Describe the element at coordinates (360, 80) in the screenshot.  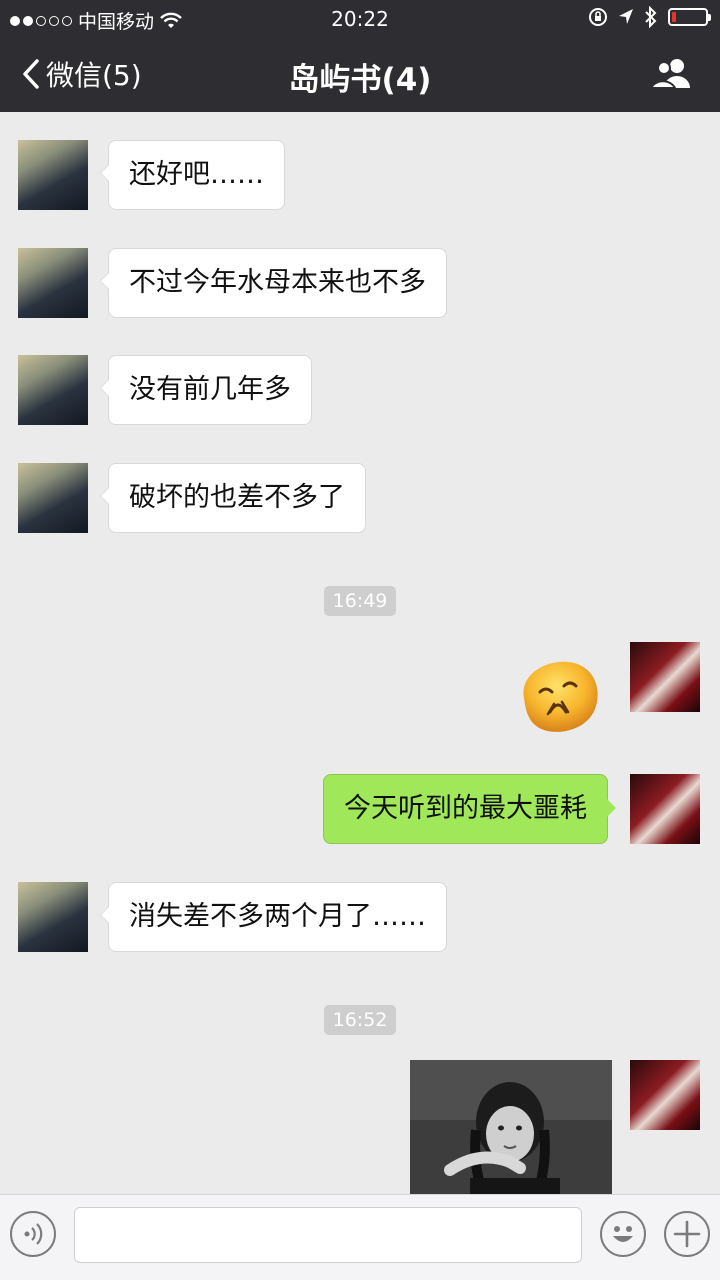
I see `chat-title: 岛屿书(4)` at that location.